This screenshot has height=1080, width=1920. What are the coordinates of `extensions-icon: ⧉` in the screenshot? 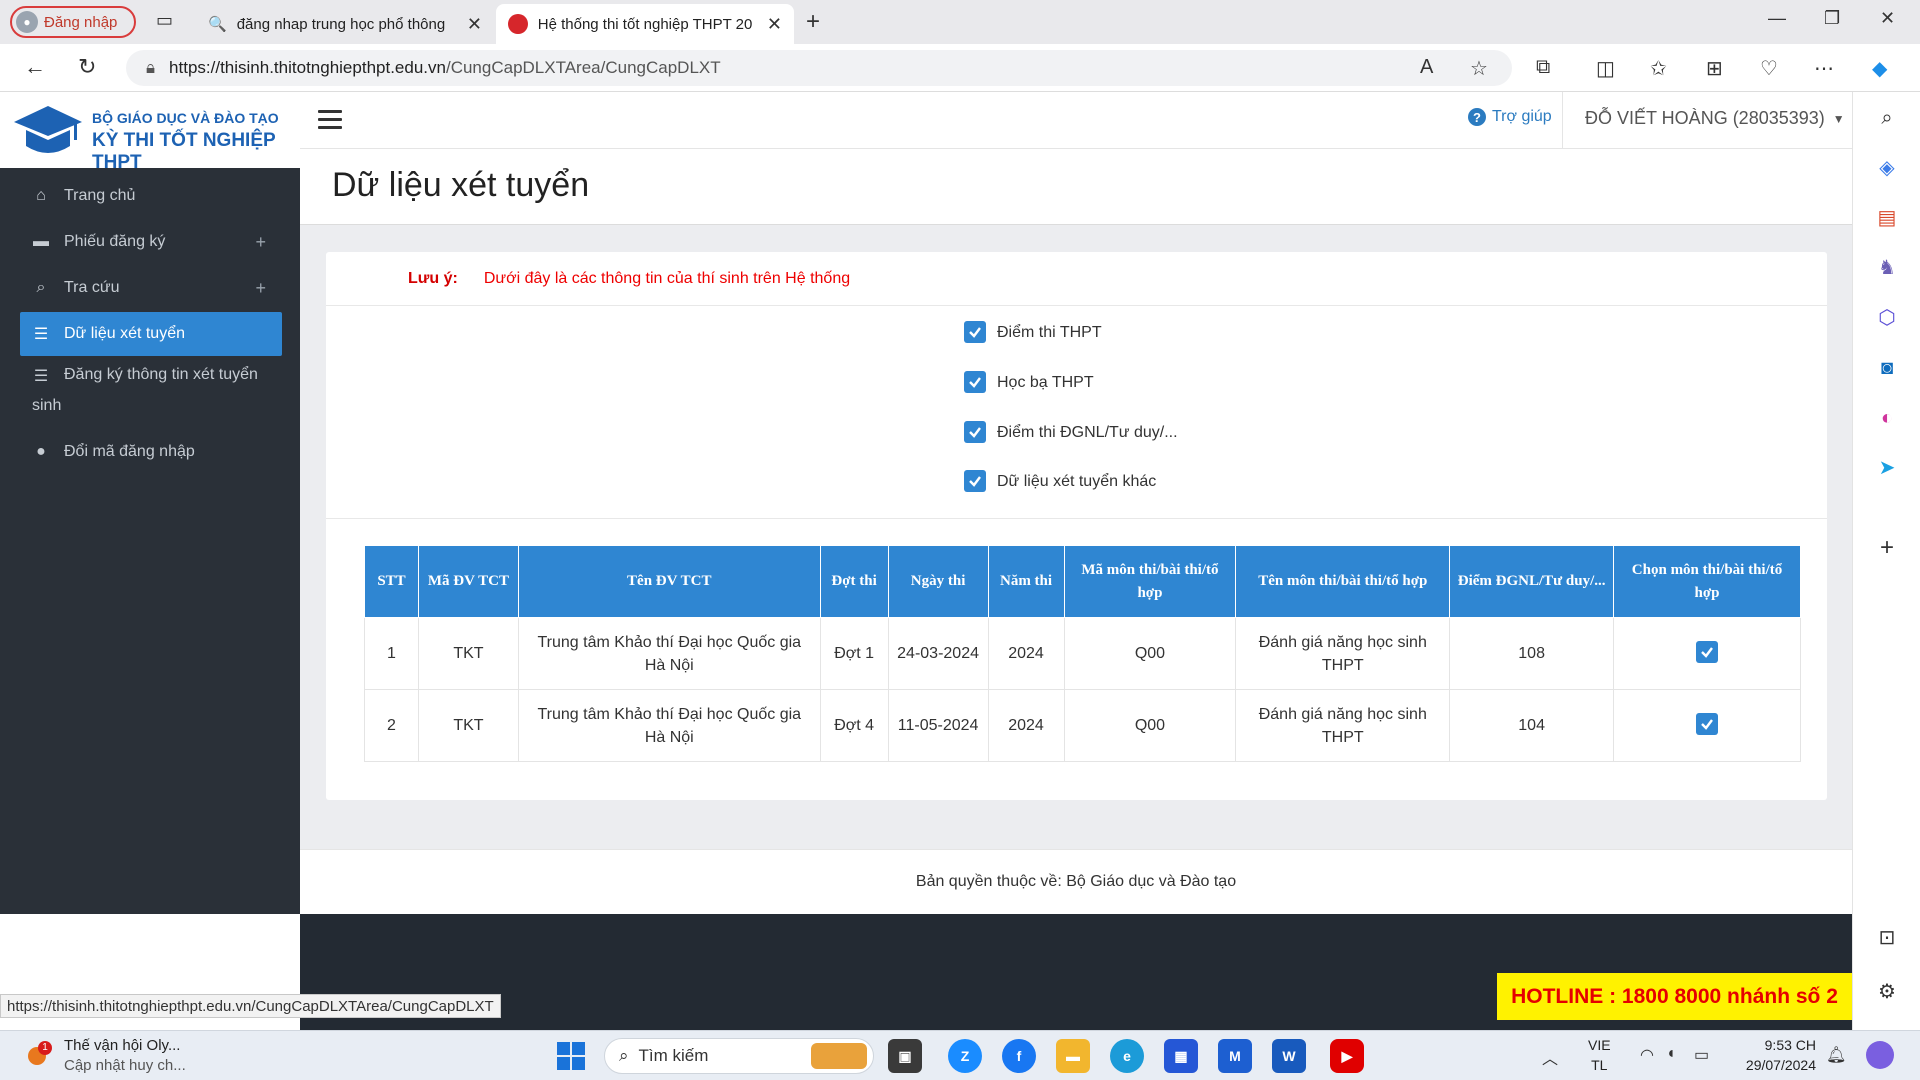 It's located at (1543, 67).